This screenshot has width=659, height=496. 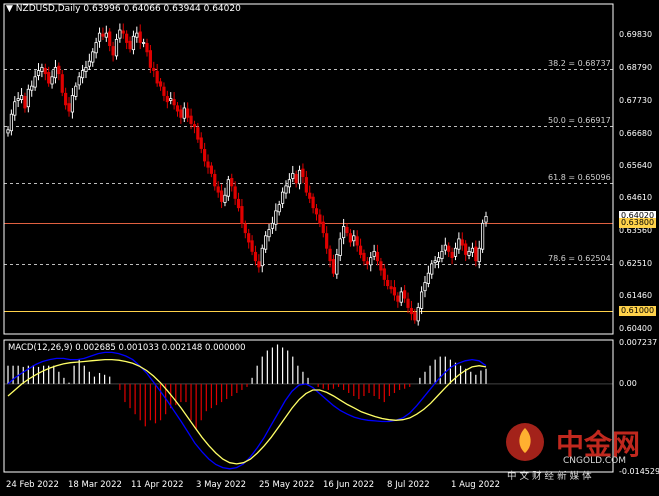 I want to click on price-axis-label: 0.66680, so click(x=636, y=133).